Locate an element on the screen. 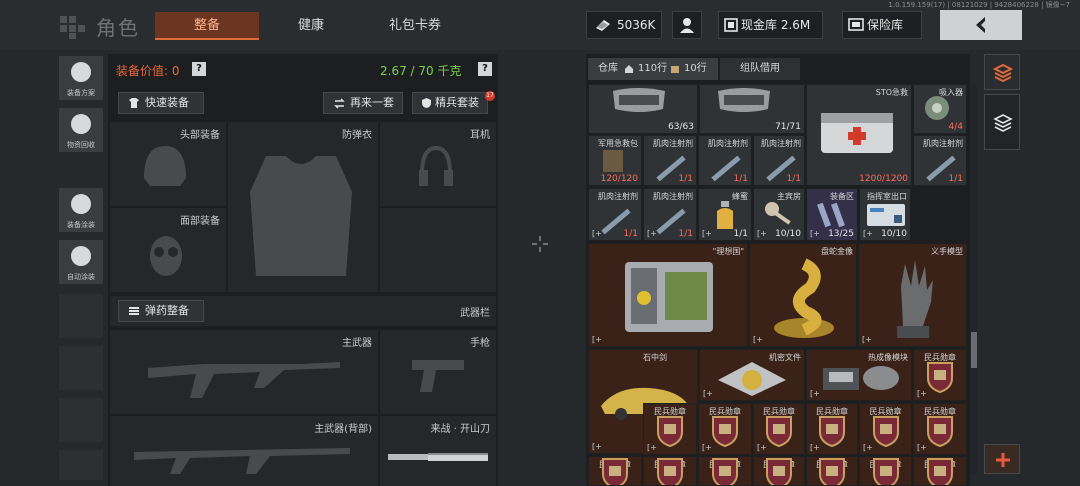  cash-vault-button: 现金库 2.6M is located at coordinates (770, 25).